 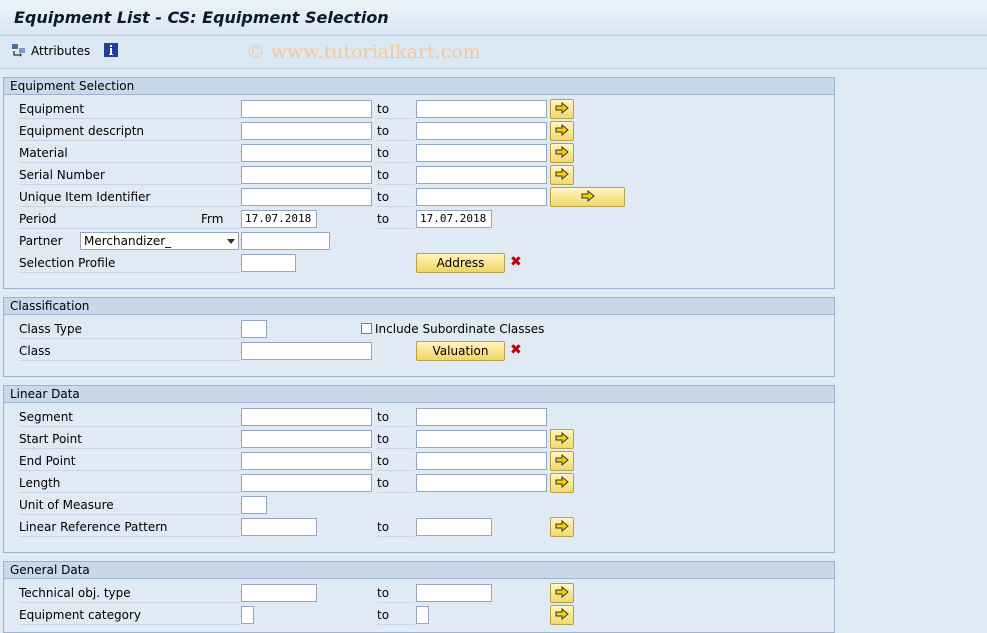 What do you see at coordinates (481, 153) in the screenshot?
I see `material-to-input` at bounding box center [481, 153].